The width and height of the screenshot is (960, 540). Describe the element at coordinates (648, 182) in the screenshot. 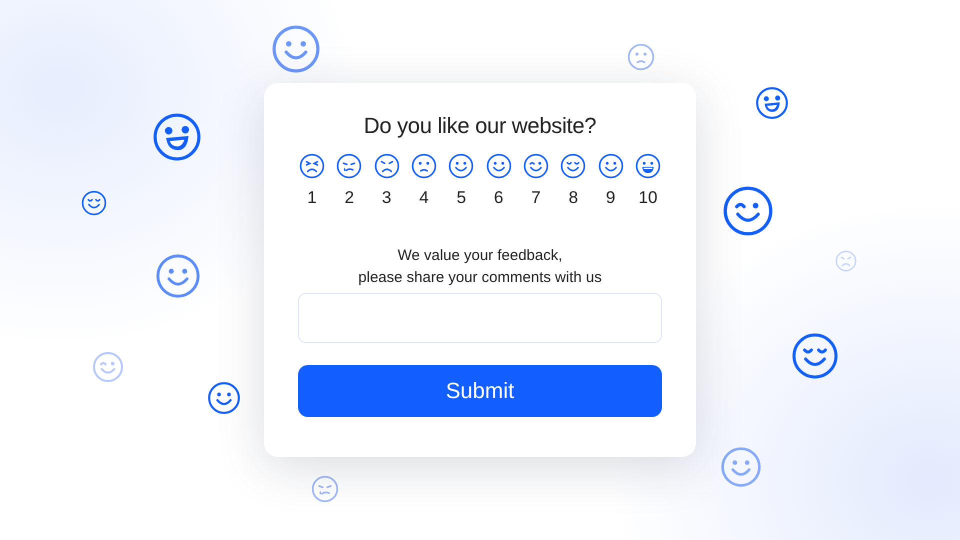

I see `rating-option: 10` at that location.